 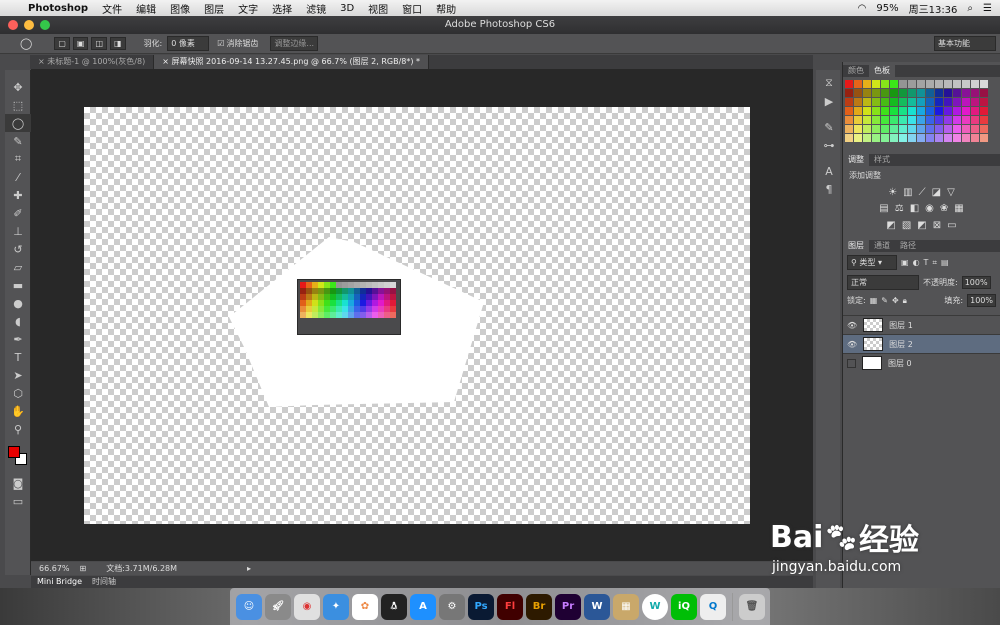 What do you see at coordinates (856, 160) in the screenshot?
I see `tab-adjustments: 调整` at bounding box center [856, 160].